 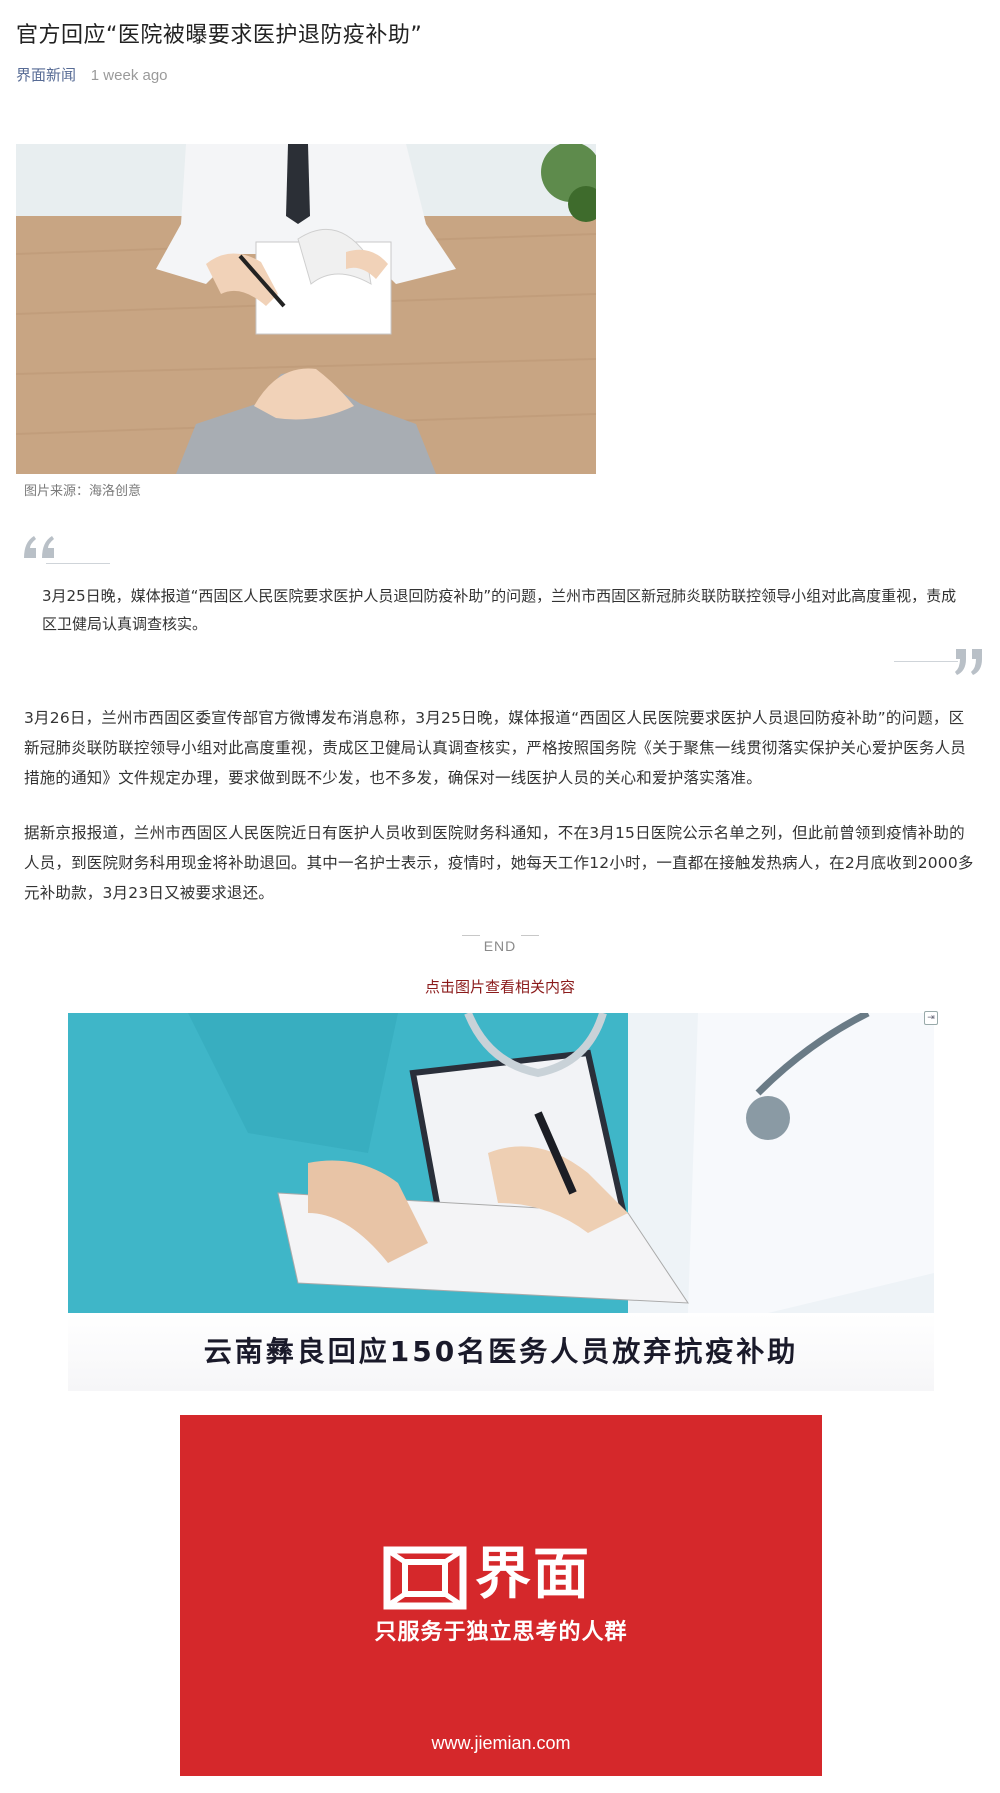 I want to click on end-divider-right, so click(x=530, y=935).